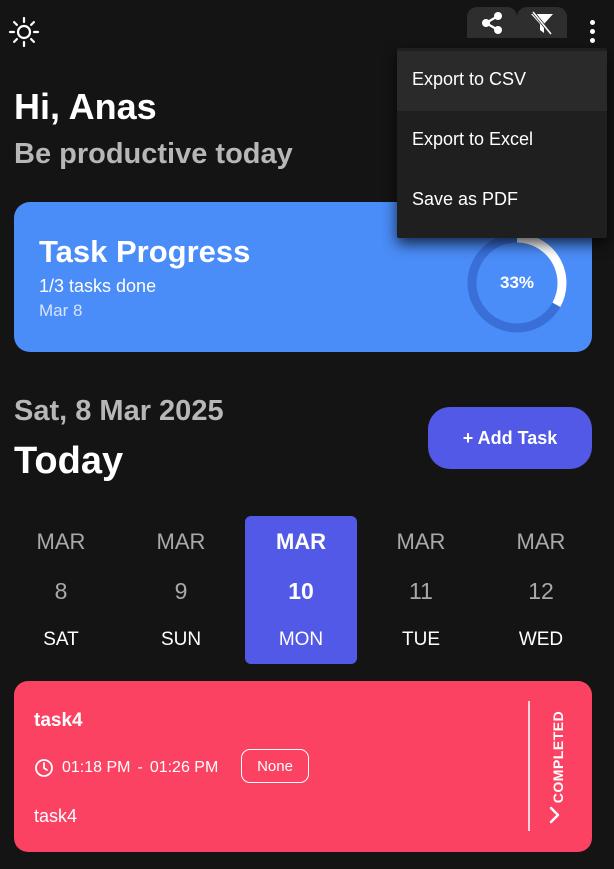  I want to click on day-number: 8, so click(61, 591).